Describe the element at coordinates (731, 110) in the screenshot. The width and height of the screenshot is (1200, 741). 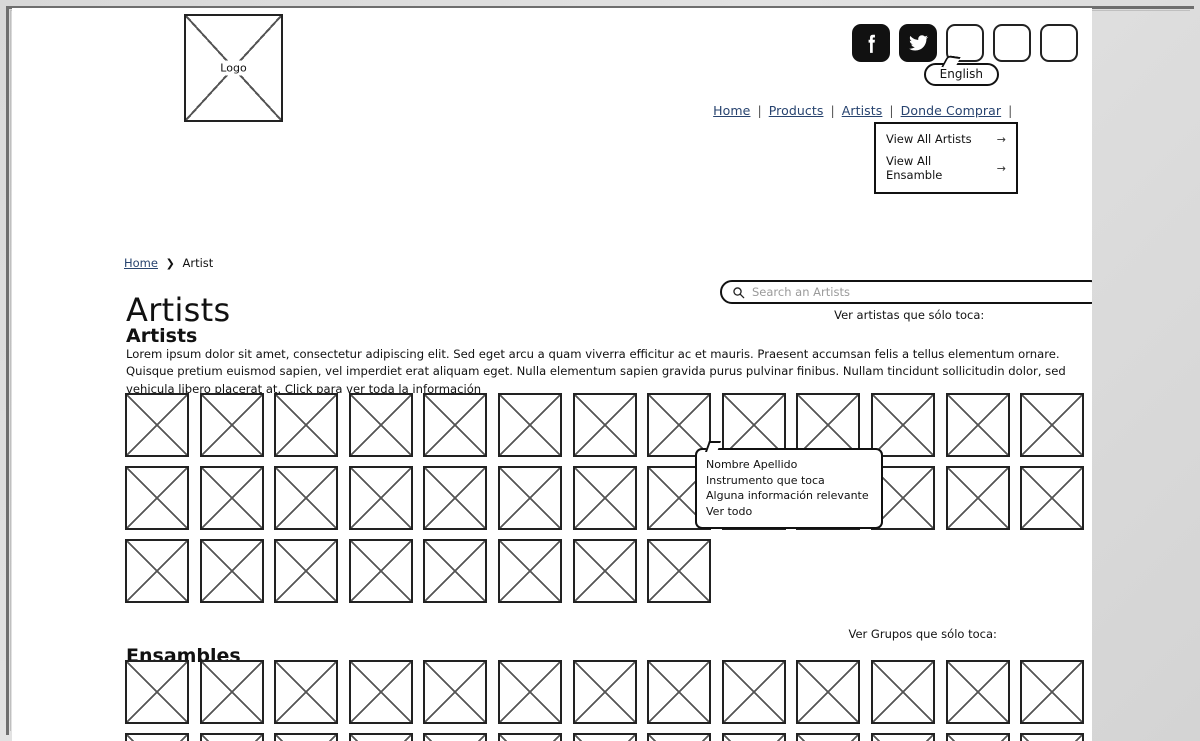
I see `nav-item-home: Home` at that location.